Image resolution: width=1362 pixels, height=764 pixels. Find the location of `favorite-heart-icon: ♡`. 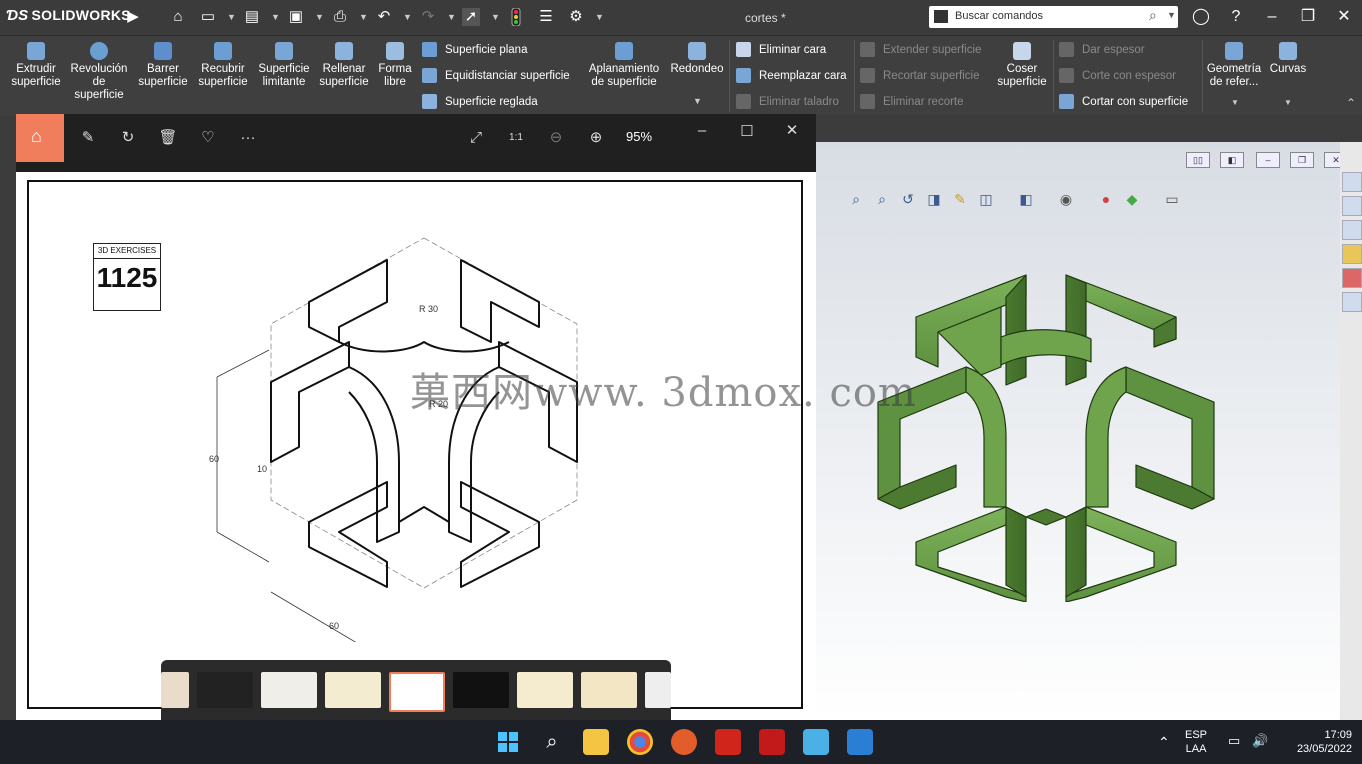

favorite-heart-icon: ♡ is located at coordinates (208, 138).